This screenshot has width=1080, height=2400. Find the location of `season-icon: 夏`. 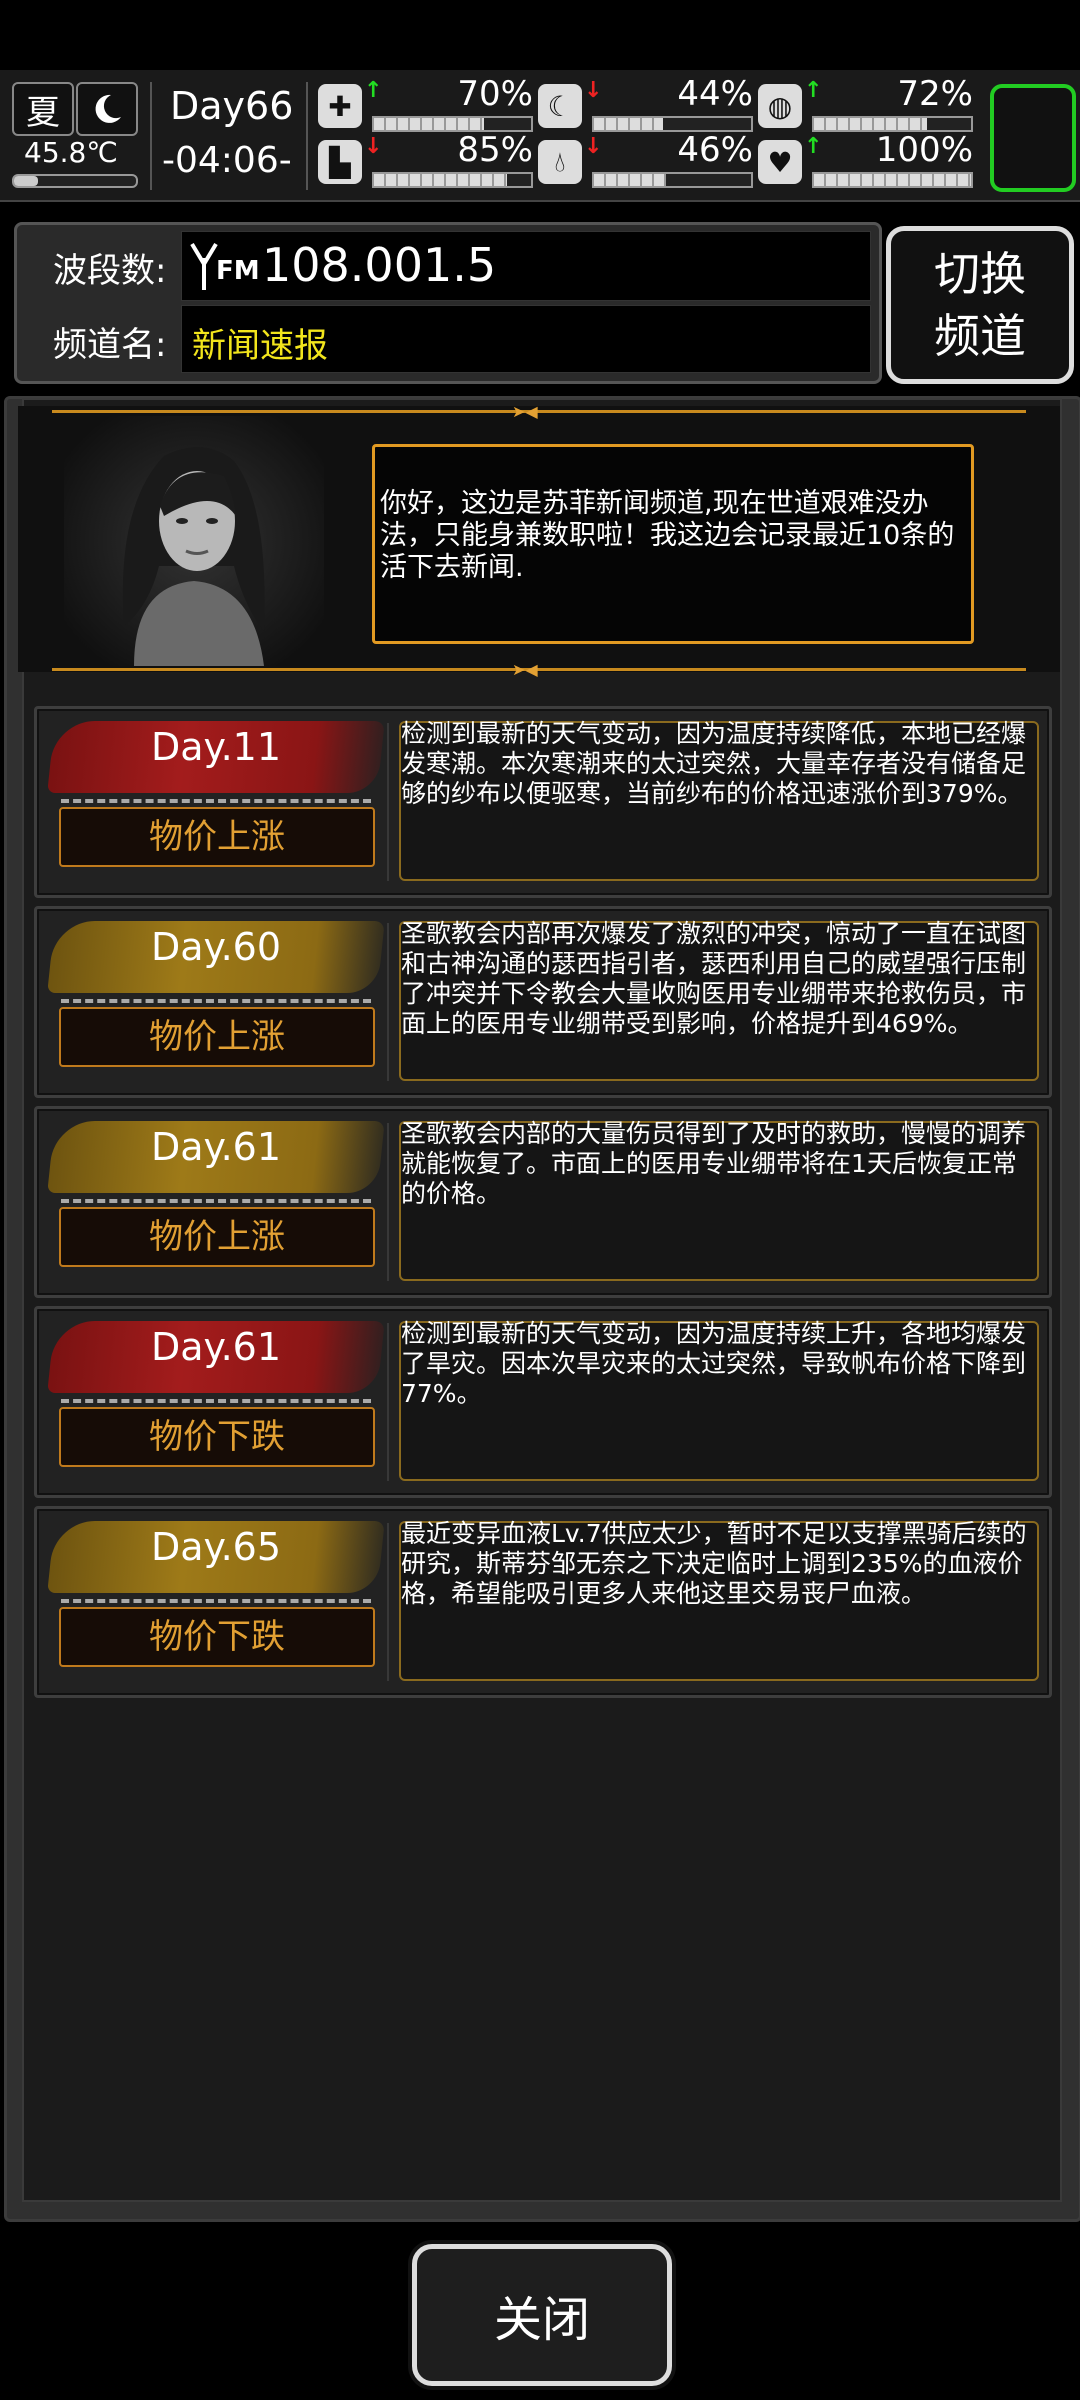

season-icon: 夏 is located at coordinates (43, 109).